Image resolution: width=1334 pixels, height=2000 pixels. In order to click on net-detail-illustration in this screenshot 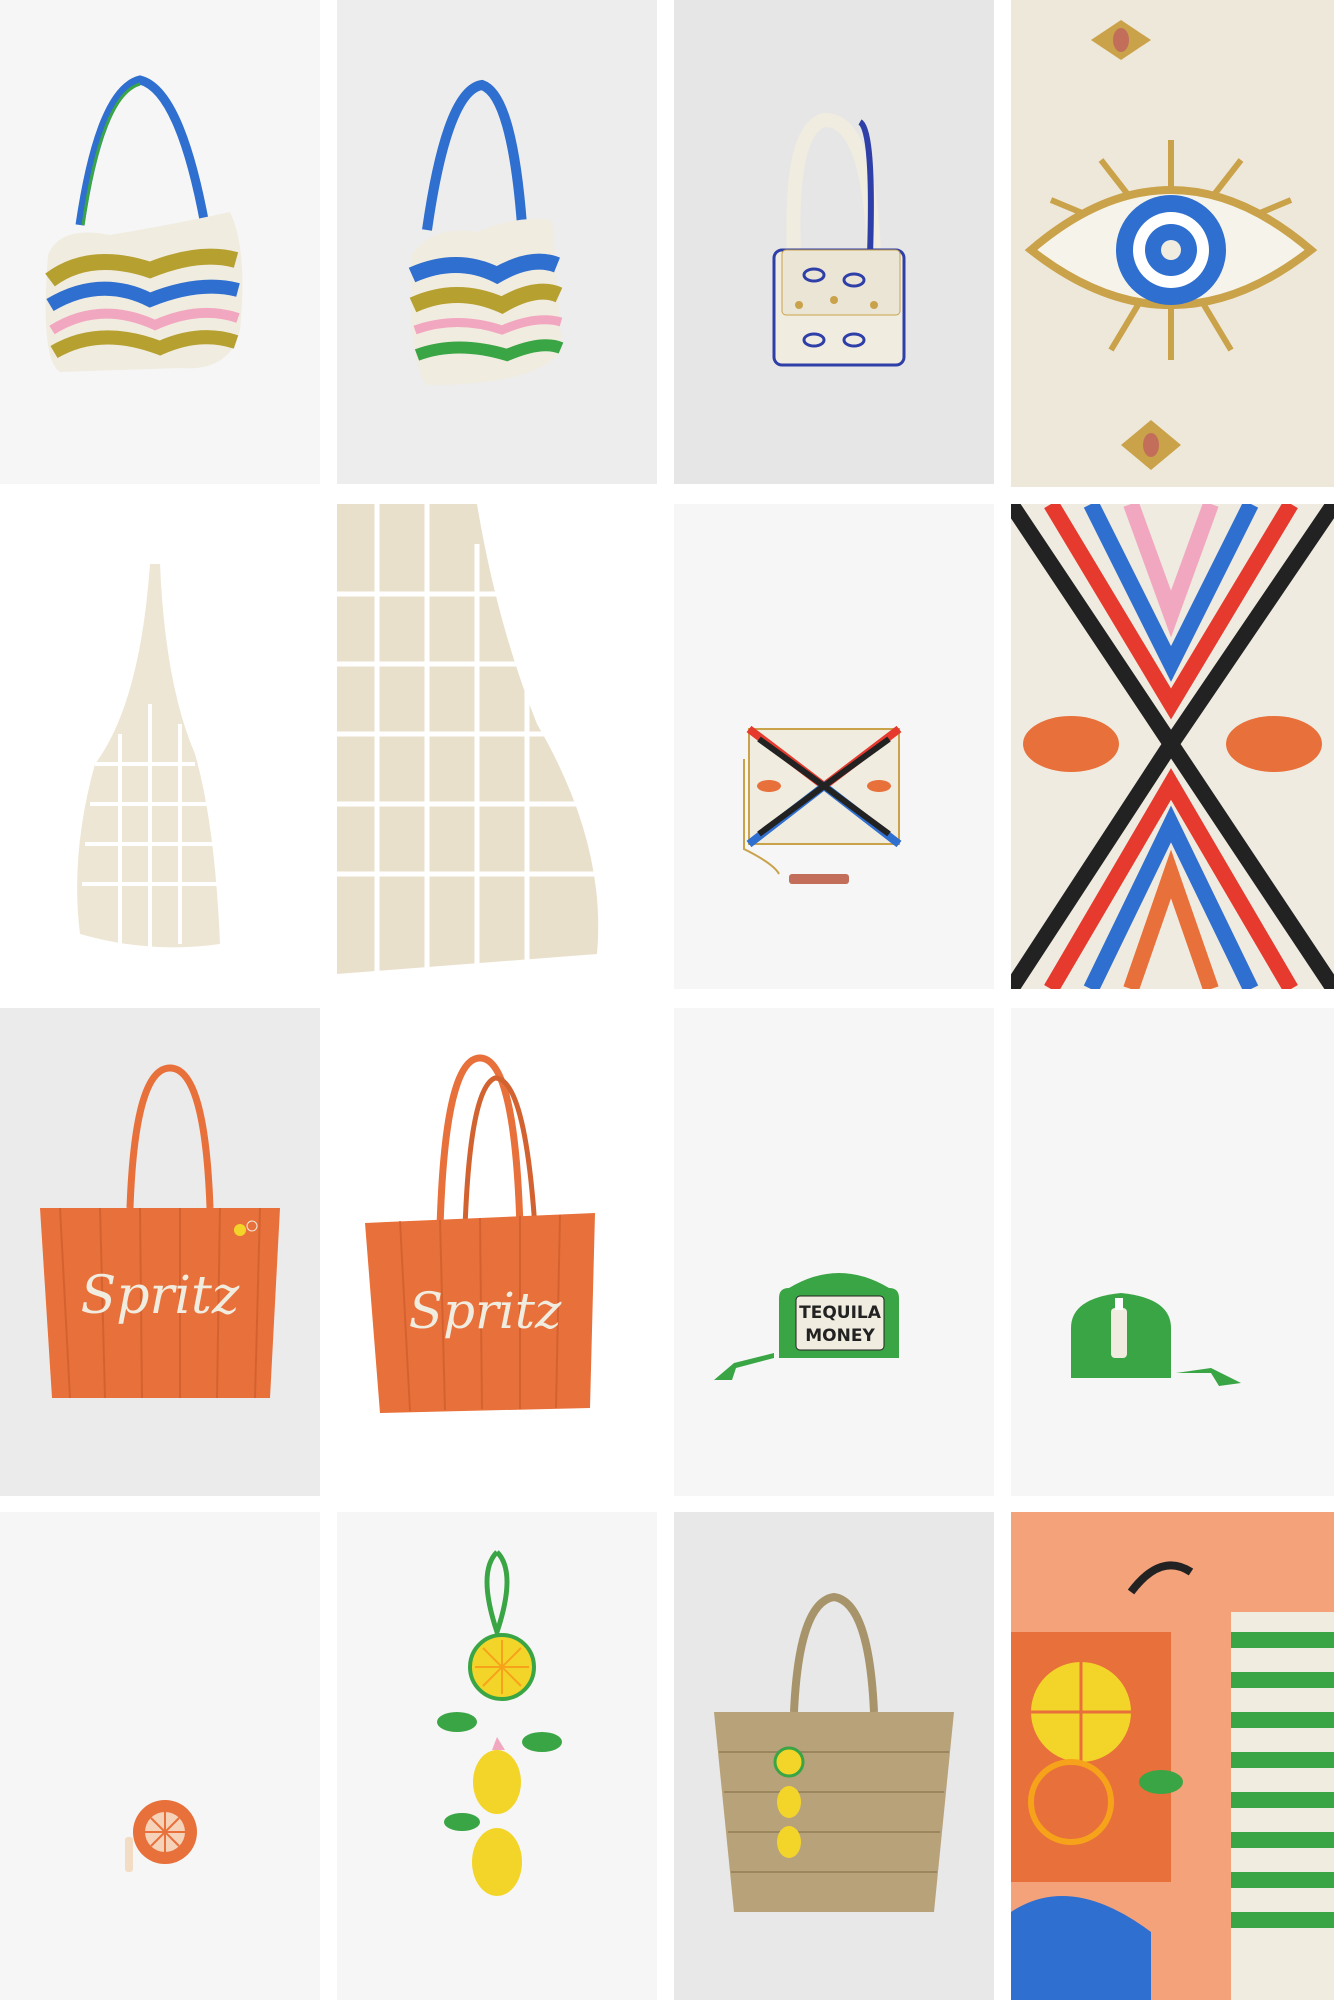, I will do `click(468, 739)`.